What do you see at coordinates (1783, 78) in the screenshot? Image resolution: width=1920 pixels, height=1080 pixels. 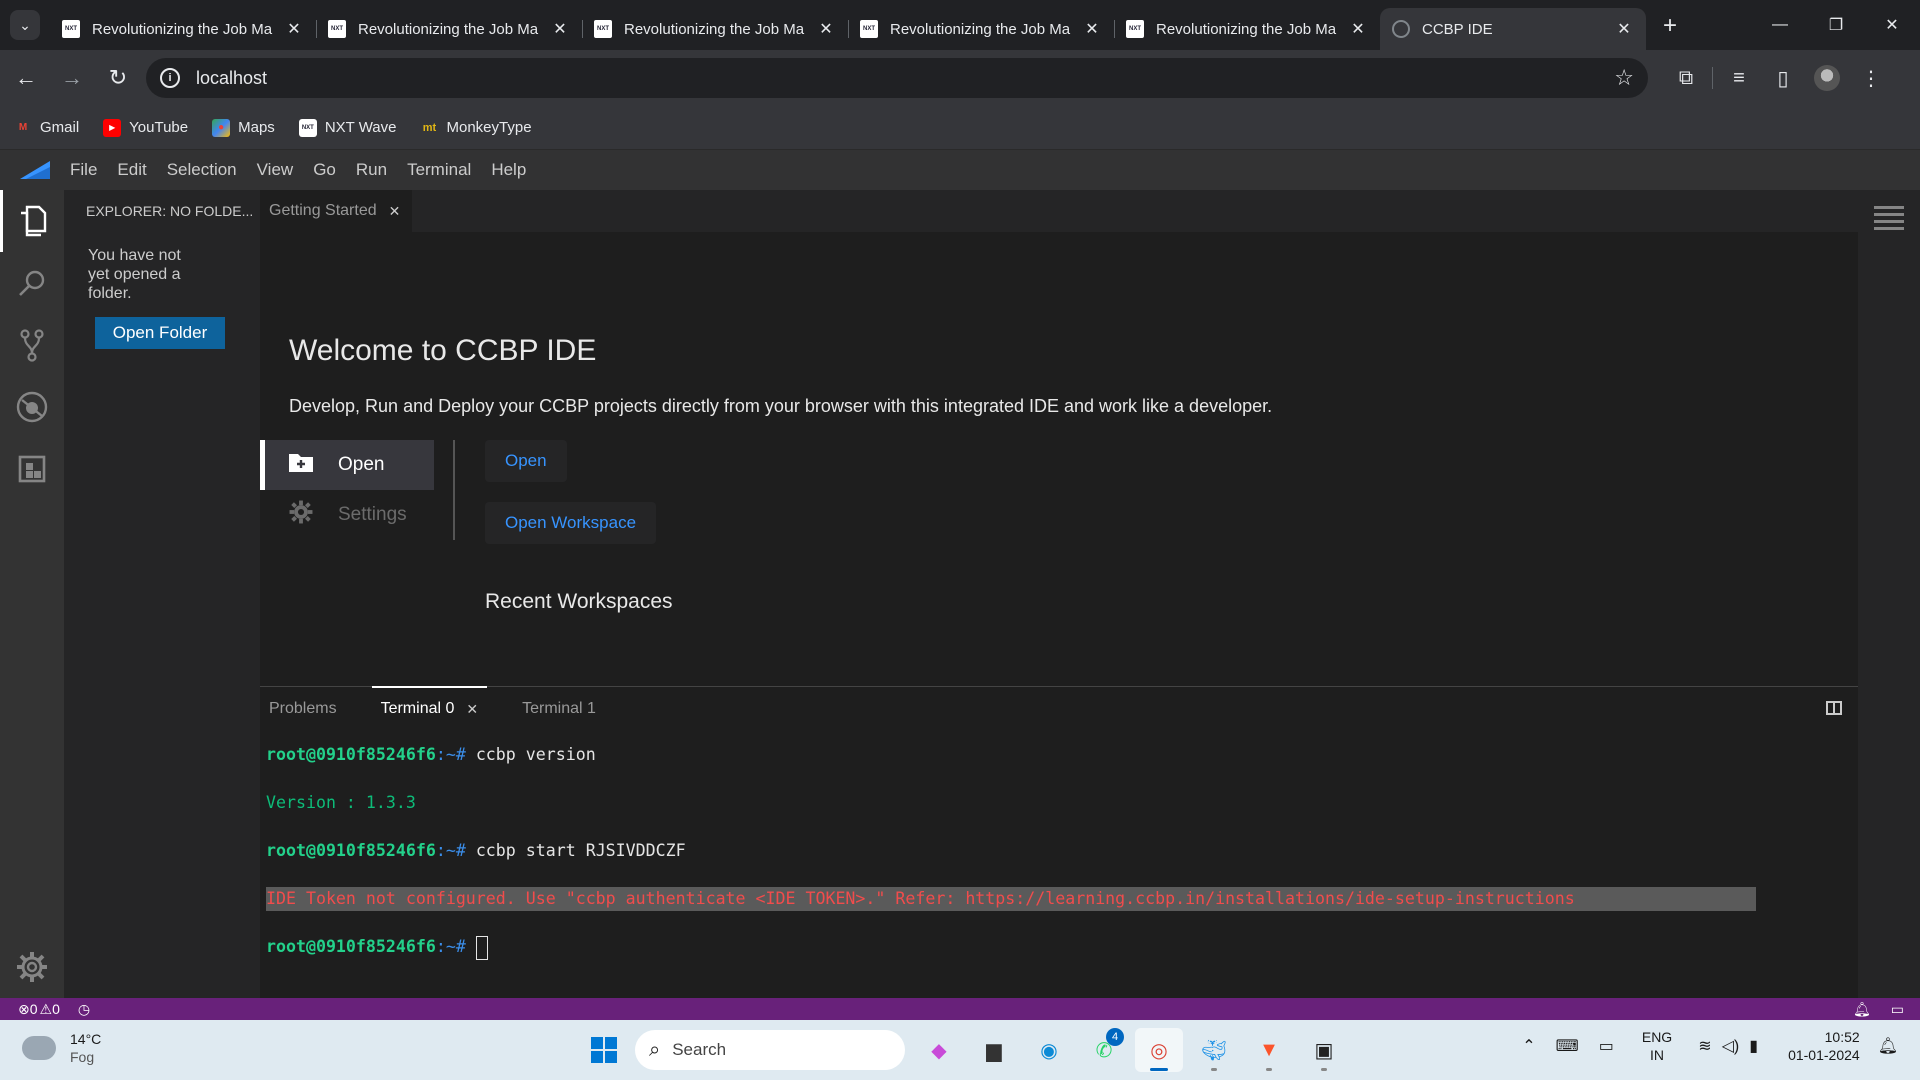 I see `side-panel-button: ▯` at bounding box center [1783, 78].